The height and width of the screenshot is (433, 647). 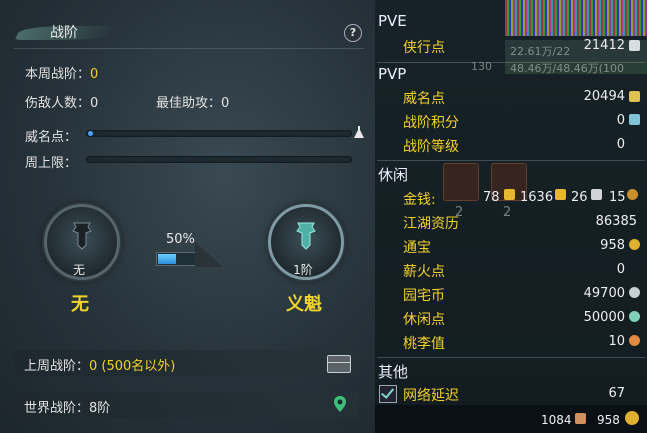 What do you see at coordinates (431, 147) in the screenshot?
I see `rank-level-label: 战阶等级` at bounding box center [431, 147].